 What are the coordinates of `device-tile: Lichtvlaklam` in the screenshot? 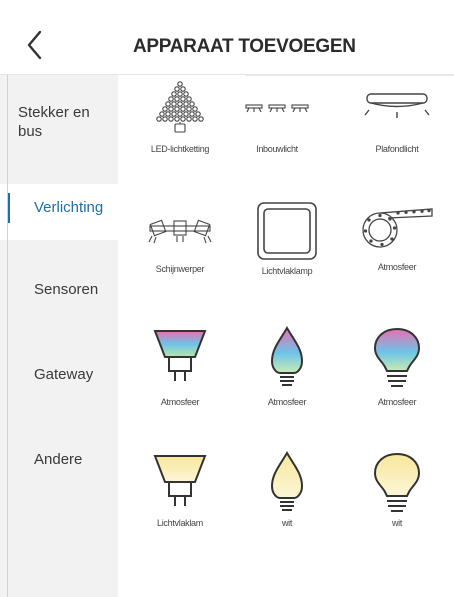 It's located at (180, 489).